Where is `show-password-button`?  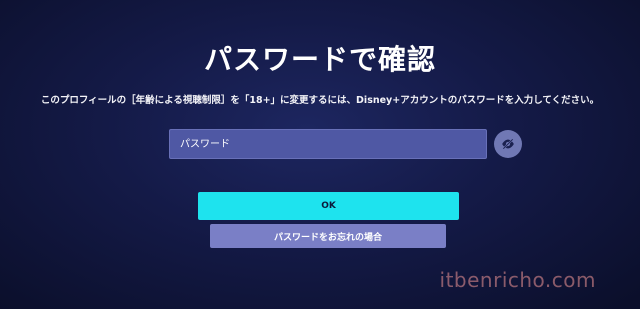
show-password-button is located at coordinates (508, 144).